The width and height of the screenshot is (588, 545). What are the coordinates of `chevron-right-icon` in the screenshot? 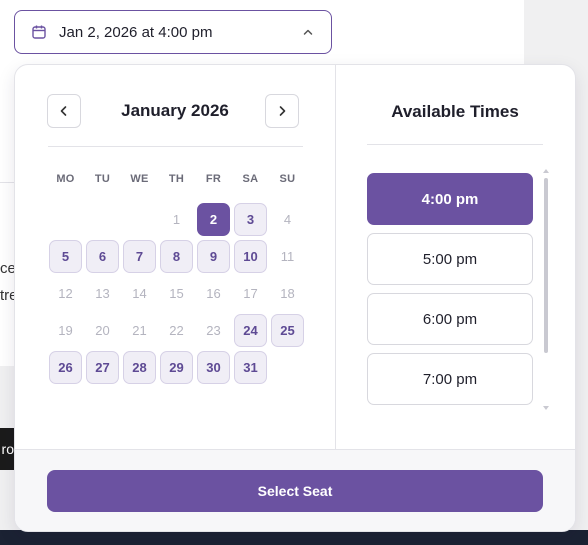 It's located at (282, 111).